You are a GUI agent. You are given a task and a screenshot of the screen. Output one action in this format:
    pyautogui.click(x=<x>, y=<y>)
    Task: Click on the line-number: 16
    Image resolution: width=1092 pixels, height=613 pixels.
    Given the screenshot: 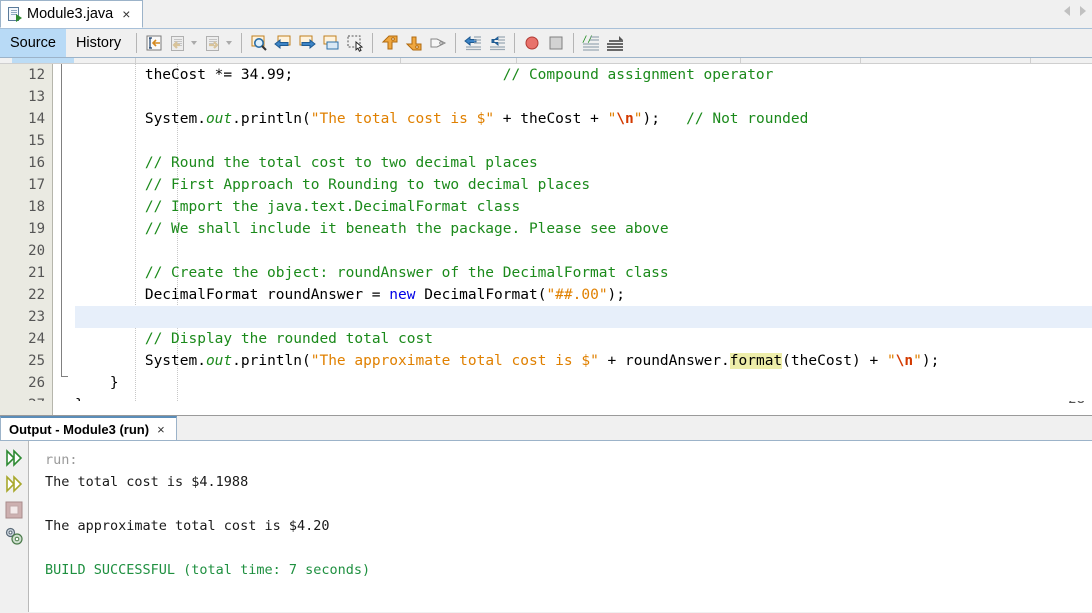 What is the action you would take?
    pyautogui.click(x=36, y=163)
    